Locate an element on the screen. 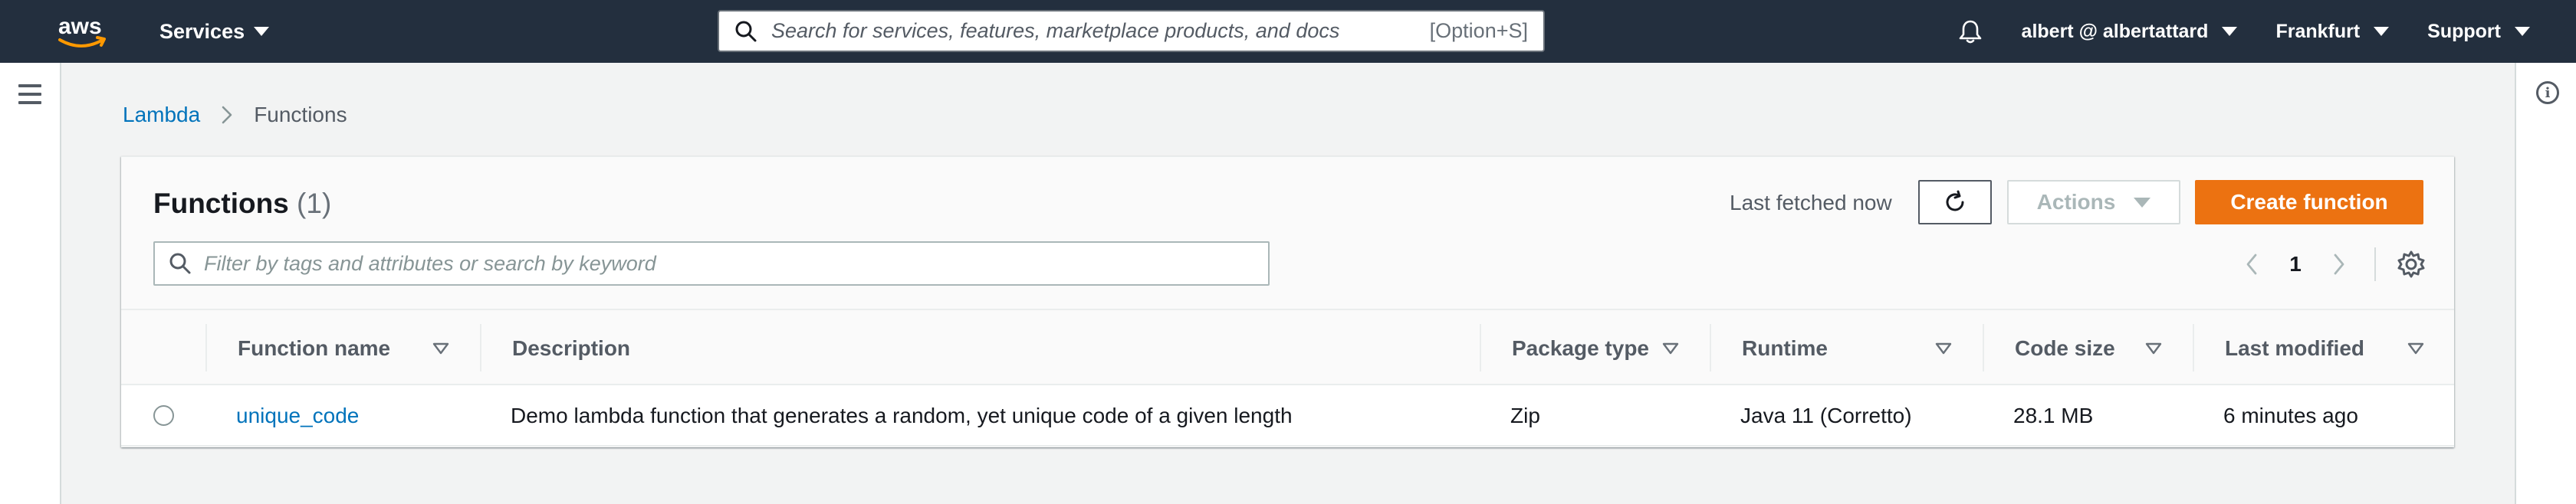 This screenshot has height=504, width=2576. next-page-button is located at coordinates (2340, 264).